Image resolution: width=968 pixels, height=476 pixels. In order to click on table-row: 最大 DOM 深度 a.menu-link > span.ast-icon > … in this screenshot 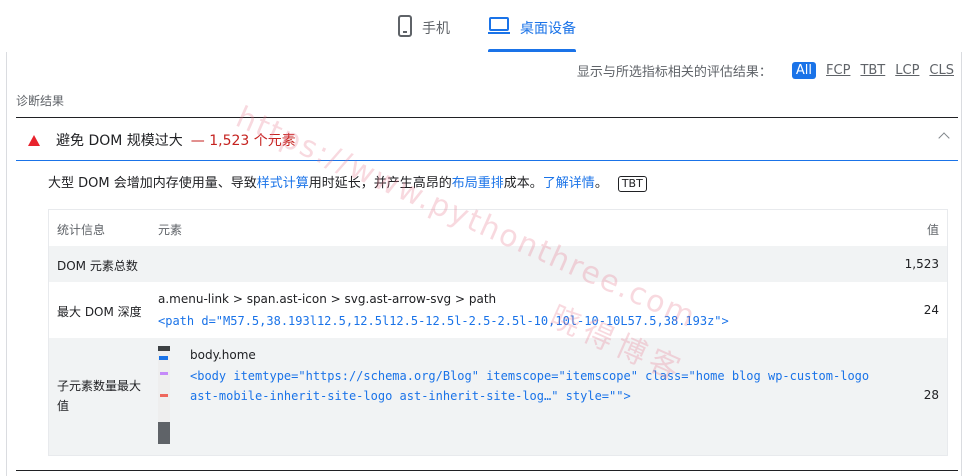, I will do `click(498, 310)`.